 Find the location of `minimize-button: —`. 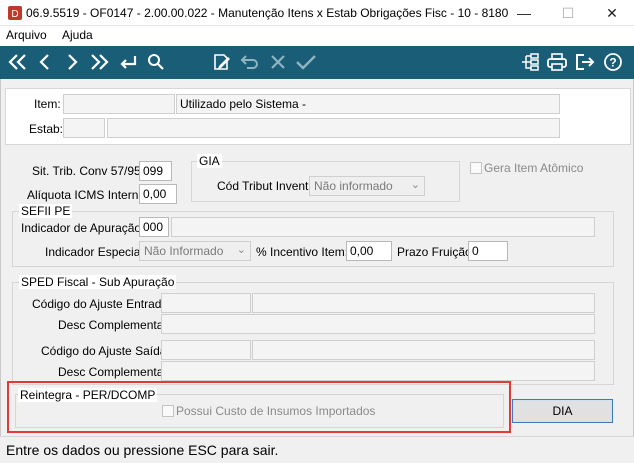

minimize-button: — is located at coordinates (524, 13).